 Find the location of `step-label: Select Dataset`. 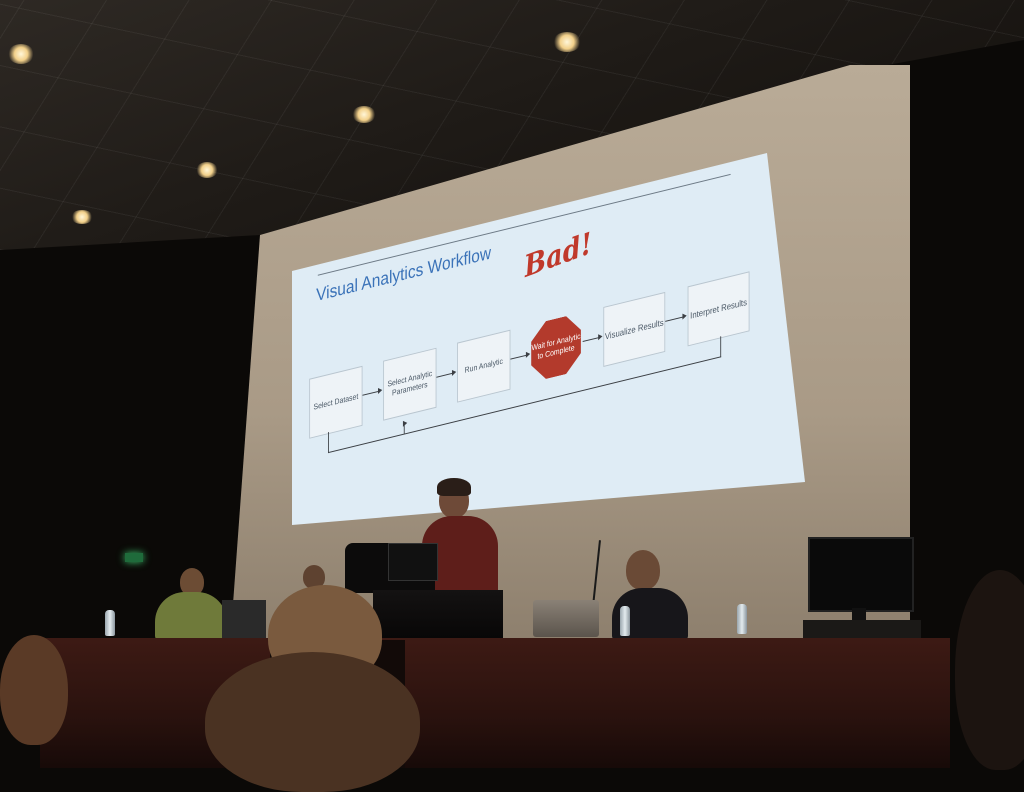

step-label: Select Dataset is located at coordinates (336, 401).